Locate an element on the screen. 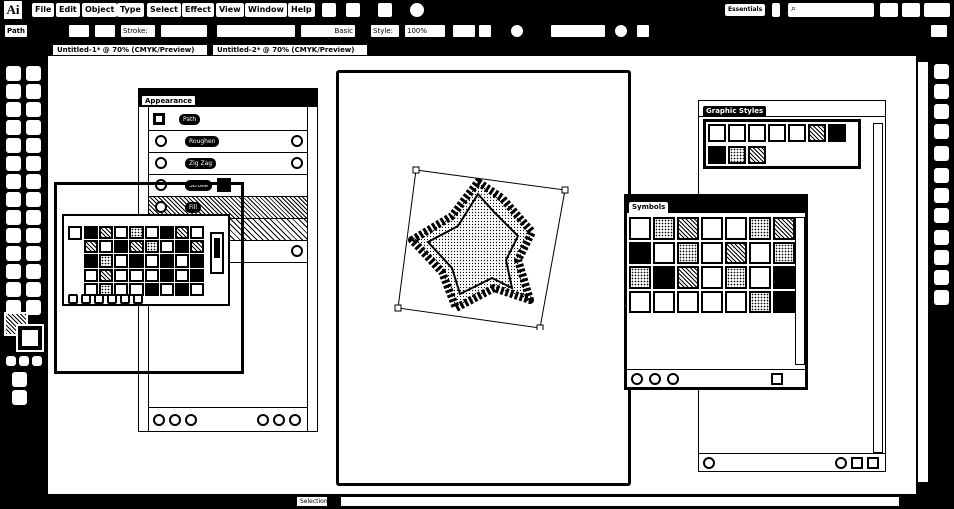  align-icon is located at coordinates (621, 31).